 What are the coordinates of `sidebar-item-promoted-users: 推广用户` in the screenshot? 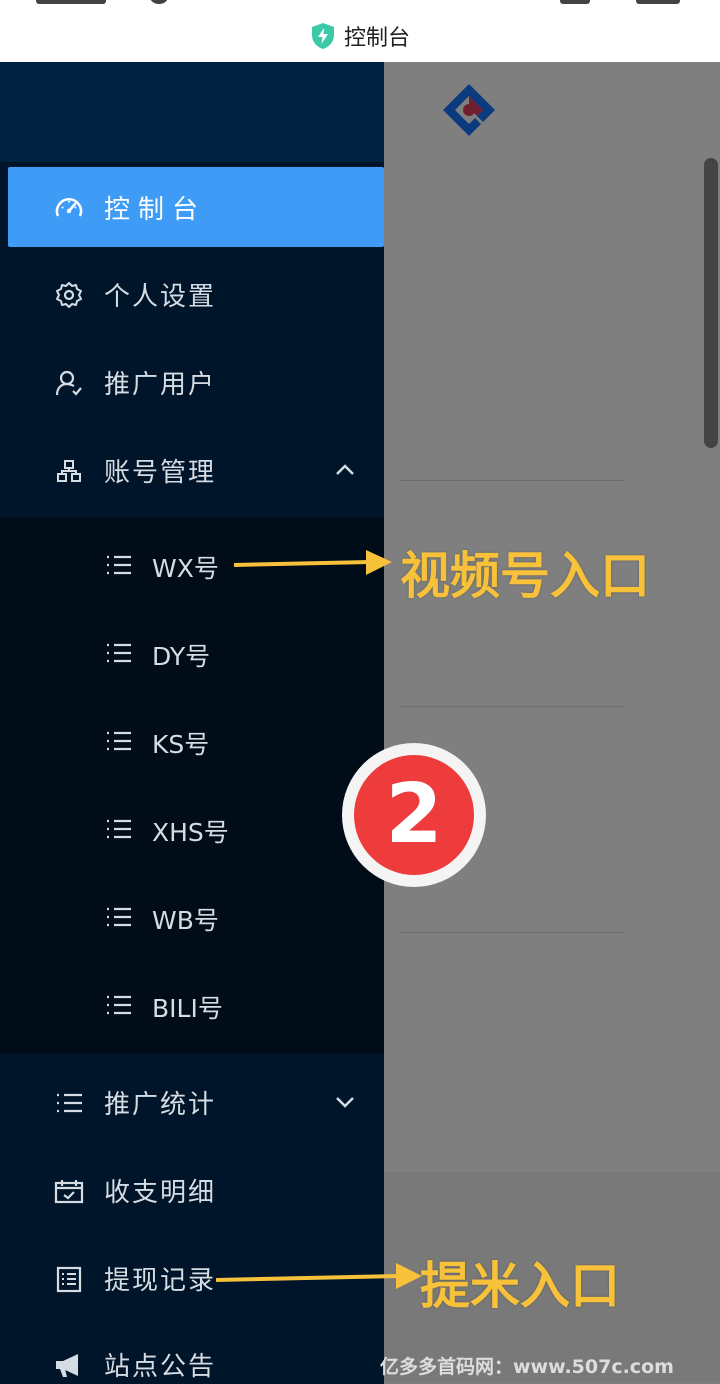 It's located at (192, 382).